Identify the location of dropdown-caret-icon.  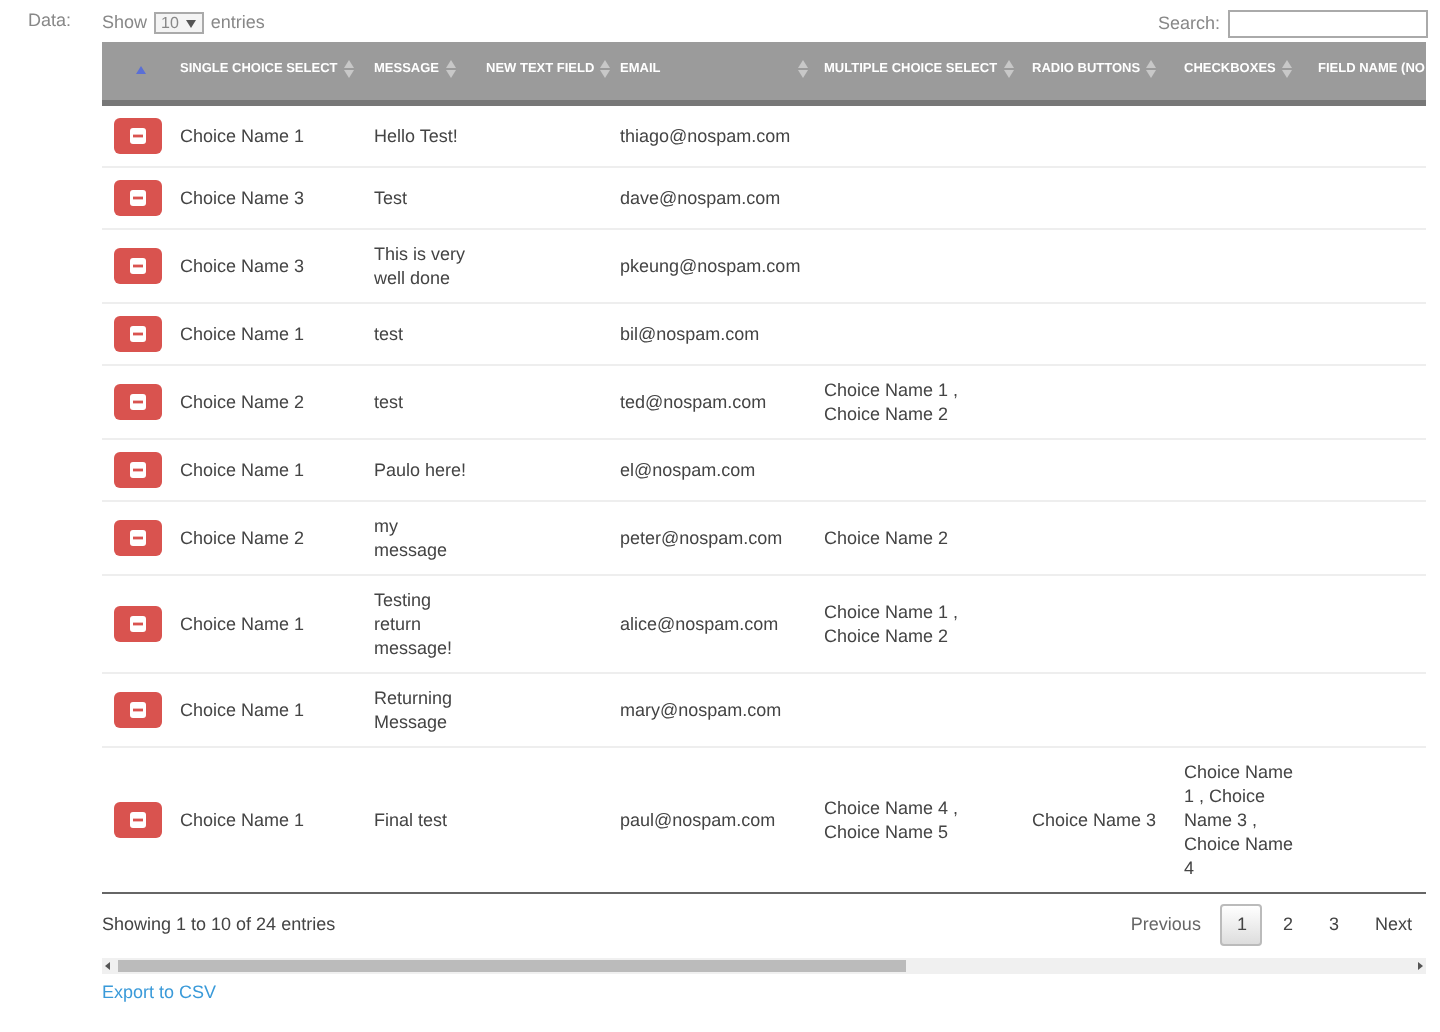
(191, 23).